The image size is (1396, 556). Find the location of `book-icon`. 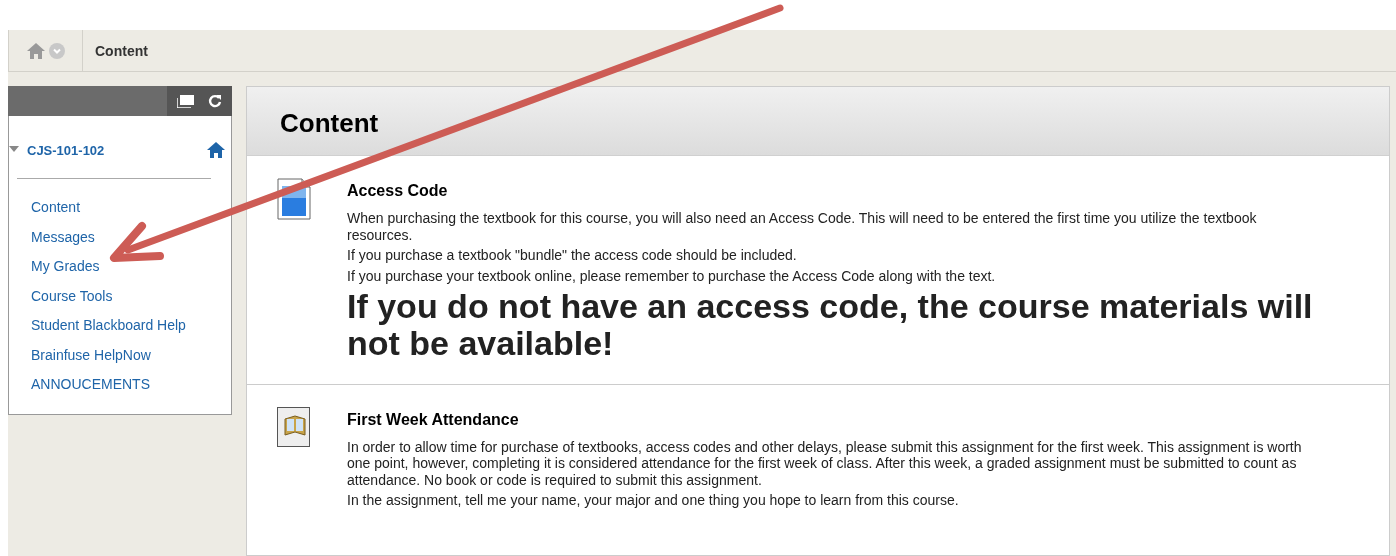

book-icon is located at coordinates (294, 426).